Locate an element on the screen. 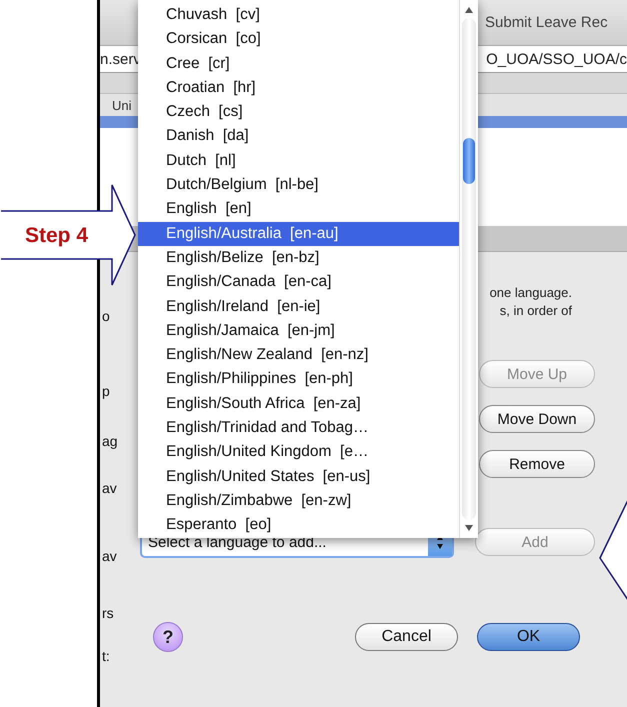  description-text: s, in order of is located at coordinates (536, 311).